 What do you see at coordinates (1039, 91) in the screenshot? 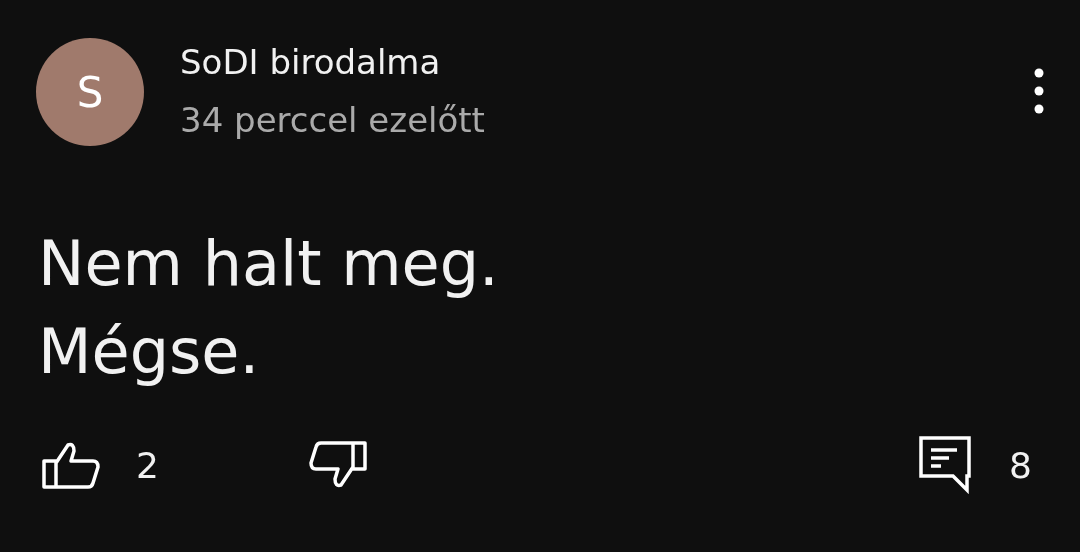
I see `more-options-icon` at bounding box center [1039, 91].